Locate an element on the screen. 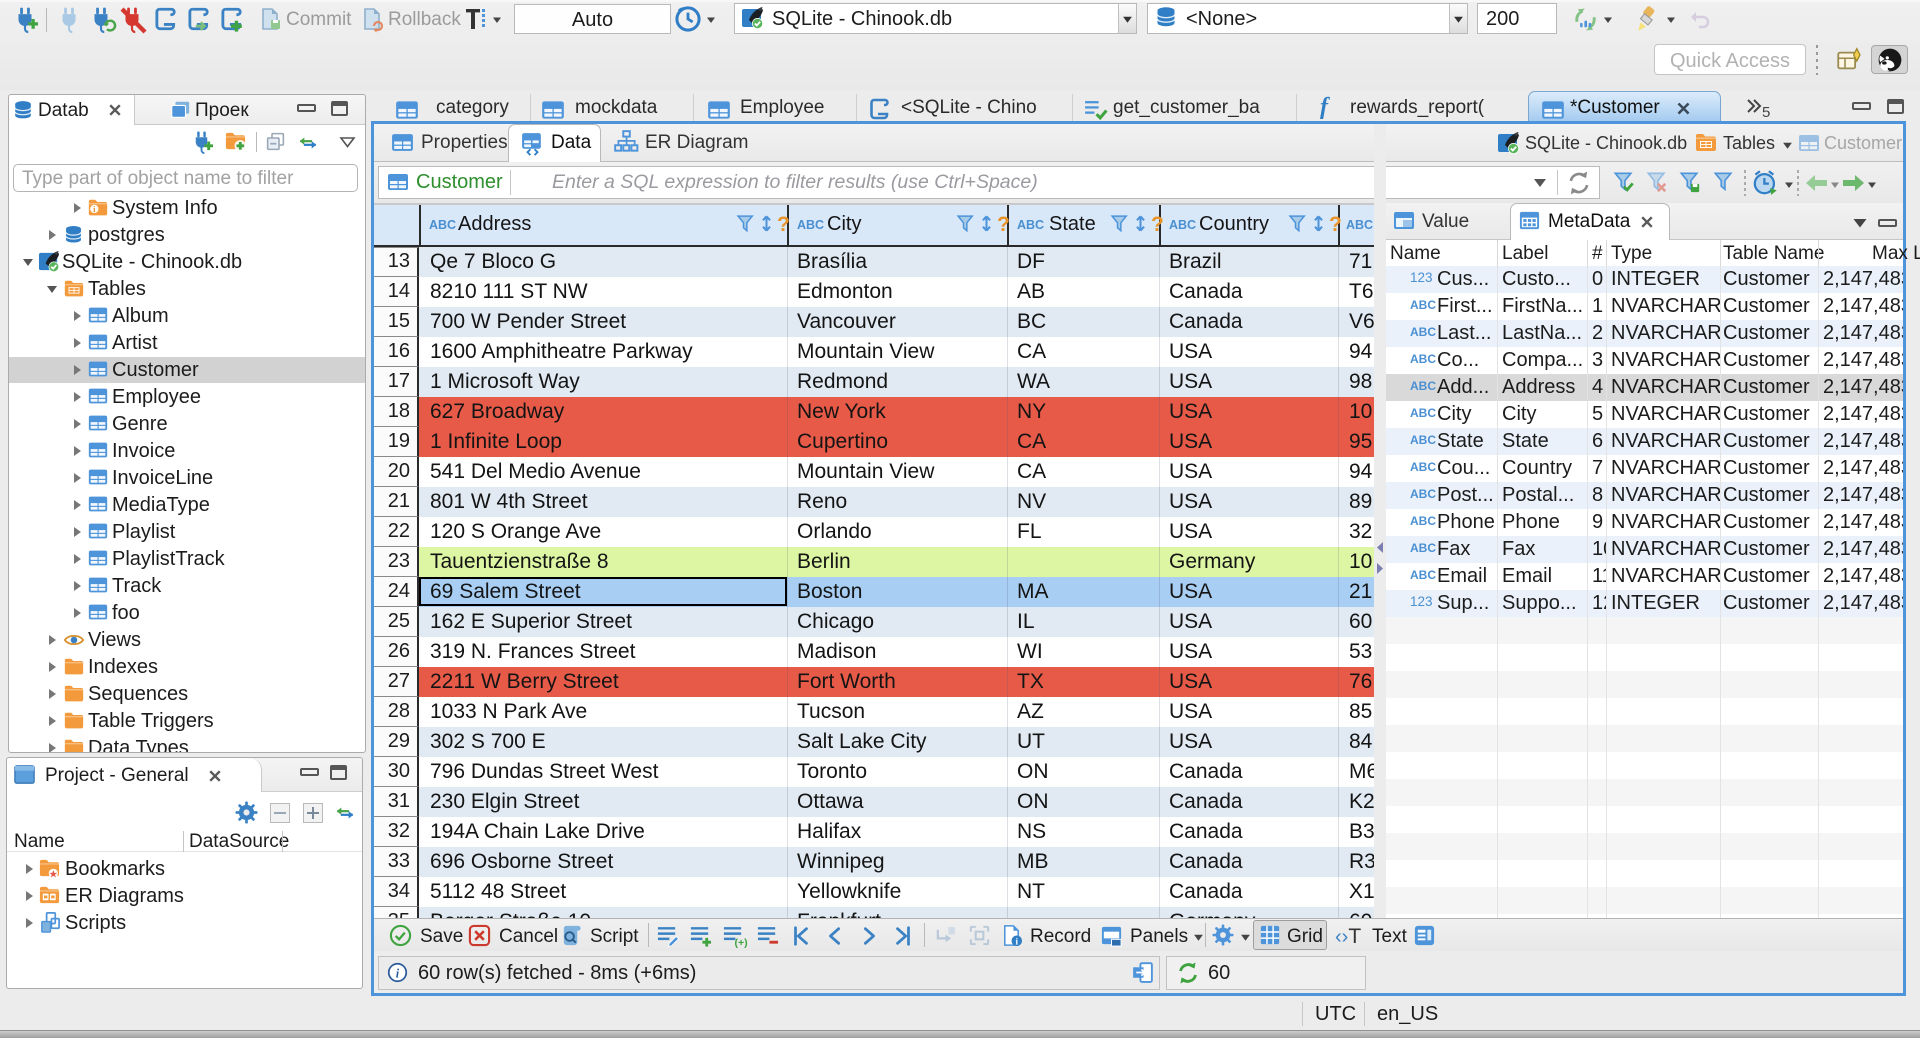 This screenshot has width=1920, height=1038. svg-text: i is located at coordinates (398, 973).